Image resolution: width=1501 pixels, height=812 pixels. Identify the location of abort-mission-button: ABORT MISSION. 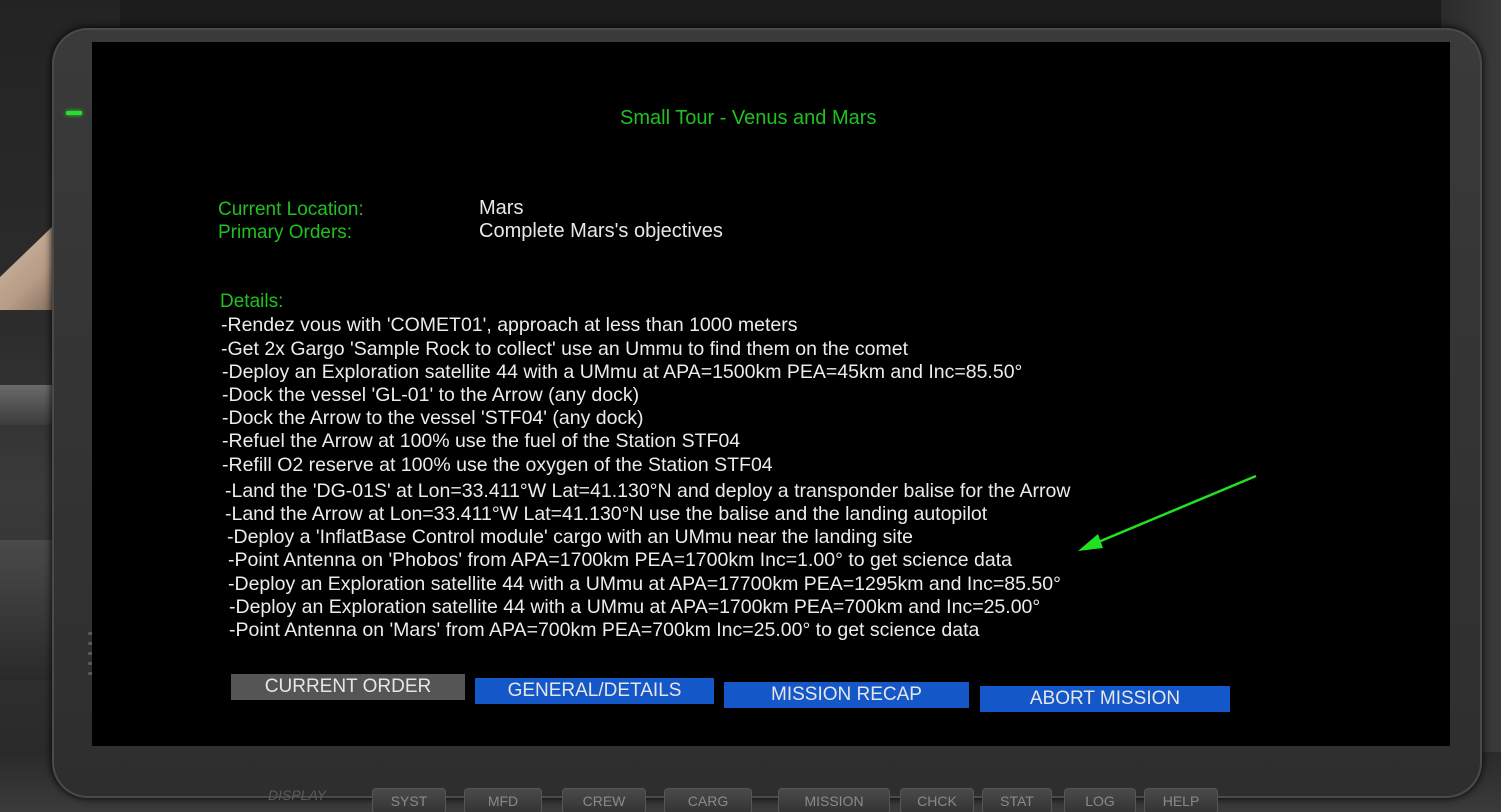
(1105, 699).